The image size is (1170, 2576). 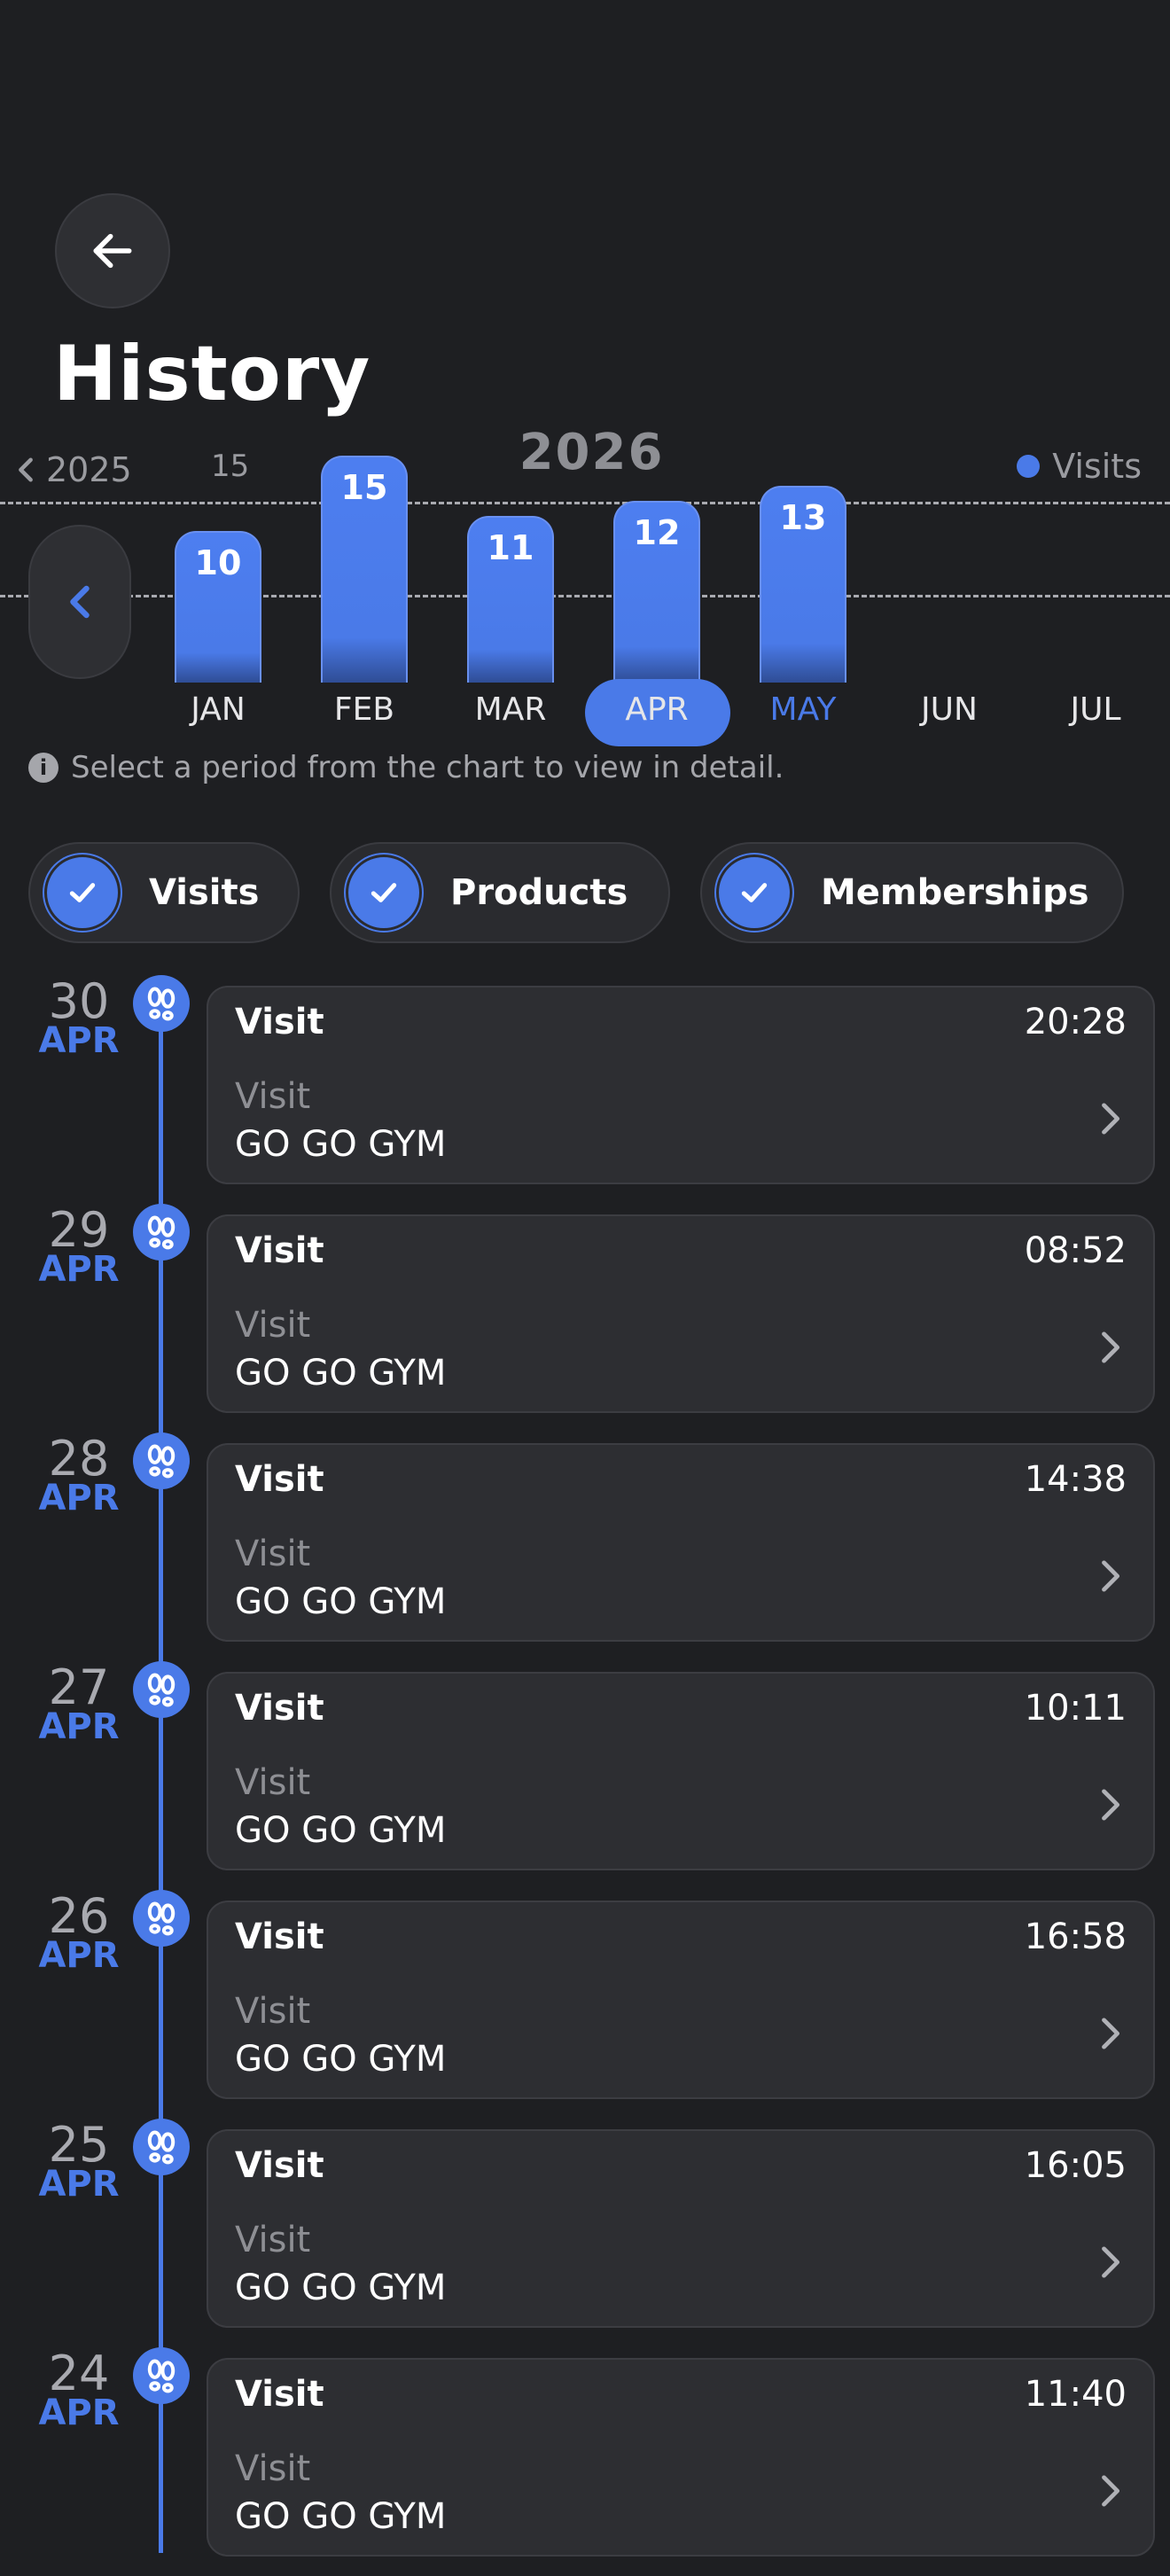 What do you see at coordinates (1097, 466) in the screenshot?
I see `legend-label: Visits` at bounding box center [1097, 466].